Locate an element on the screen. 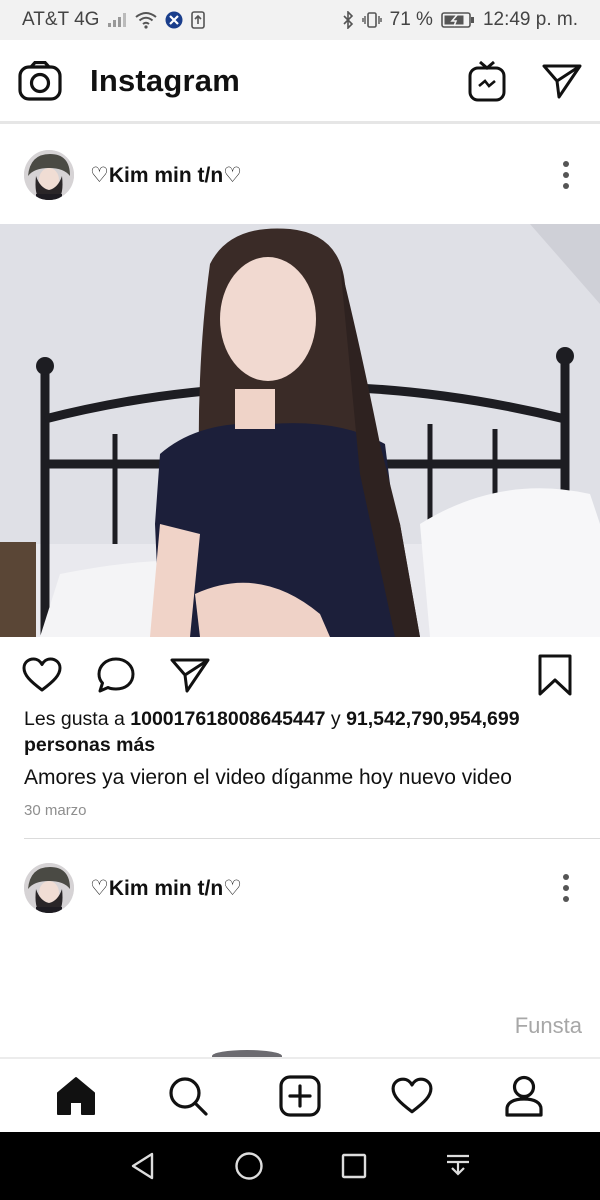 Image resolution: width=600 pixels, height=1200 pixels. header-actions is located at coordinates (525, 81).